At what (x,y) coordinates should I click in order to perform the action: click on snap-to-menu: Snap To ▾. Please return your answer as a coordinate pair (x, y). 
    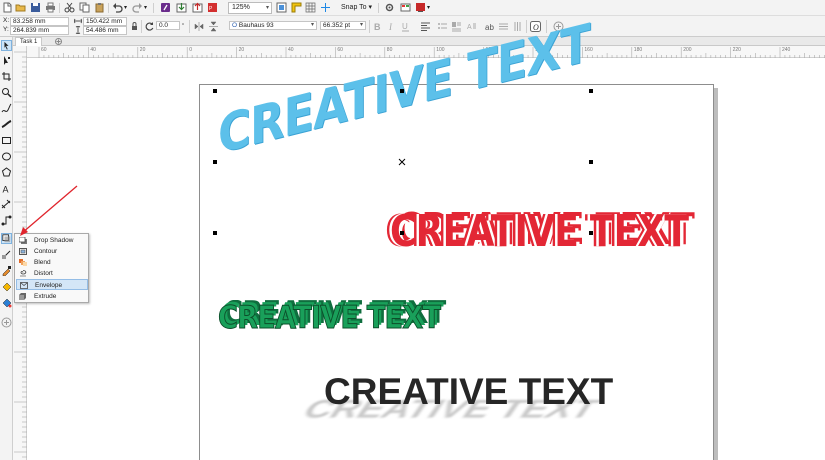
    Looking at the image, I should click on (356, 8).